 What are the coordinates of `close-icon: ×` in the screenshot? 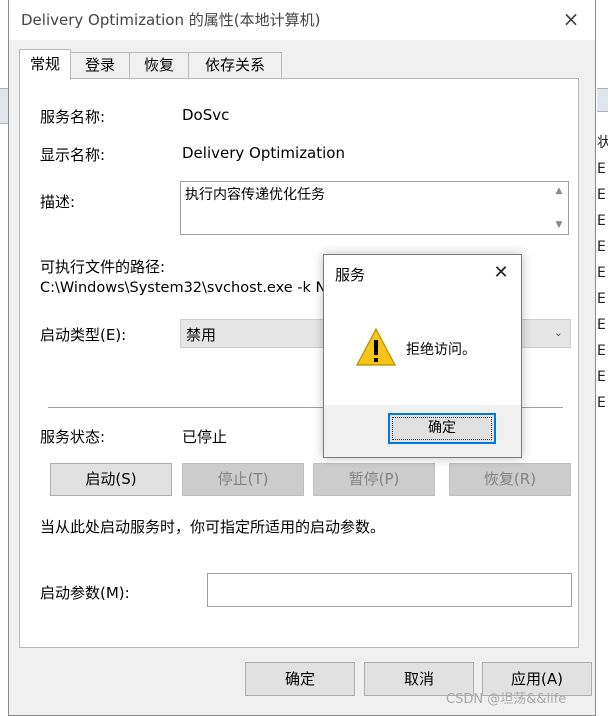 It's located at (571, 19).